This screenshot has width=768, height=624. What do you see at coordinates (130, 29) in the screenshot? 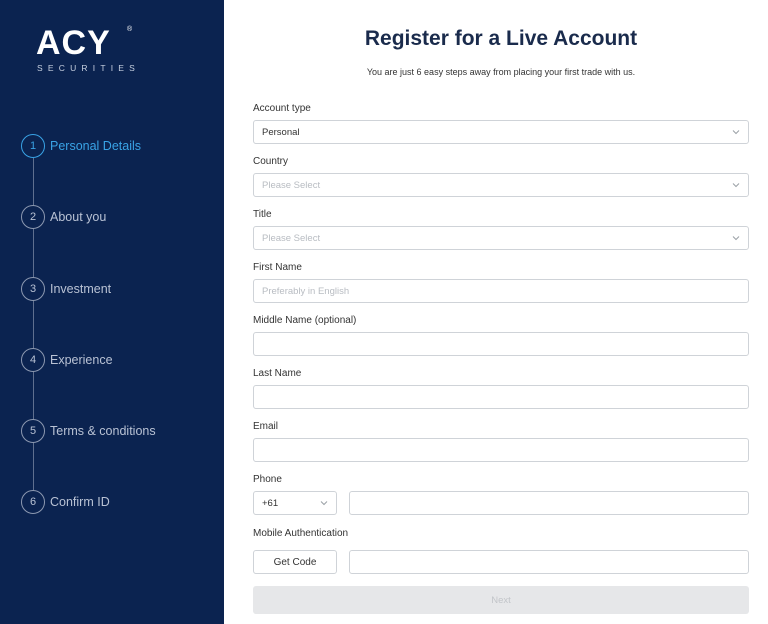
I see `registered-mark: ®` at bounding box center [130, 29].